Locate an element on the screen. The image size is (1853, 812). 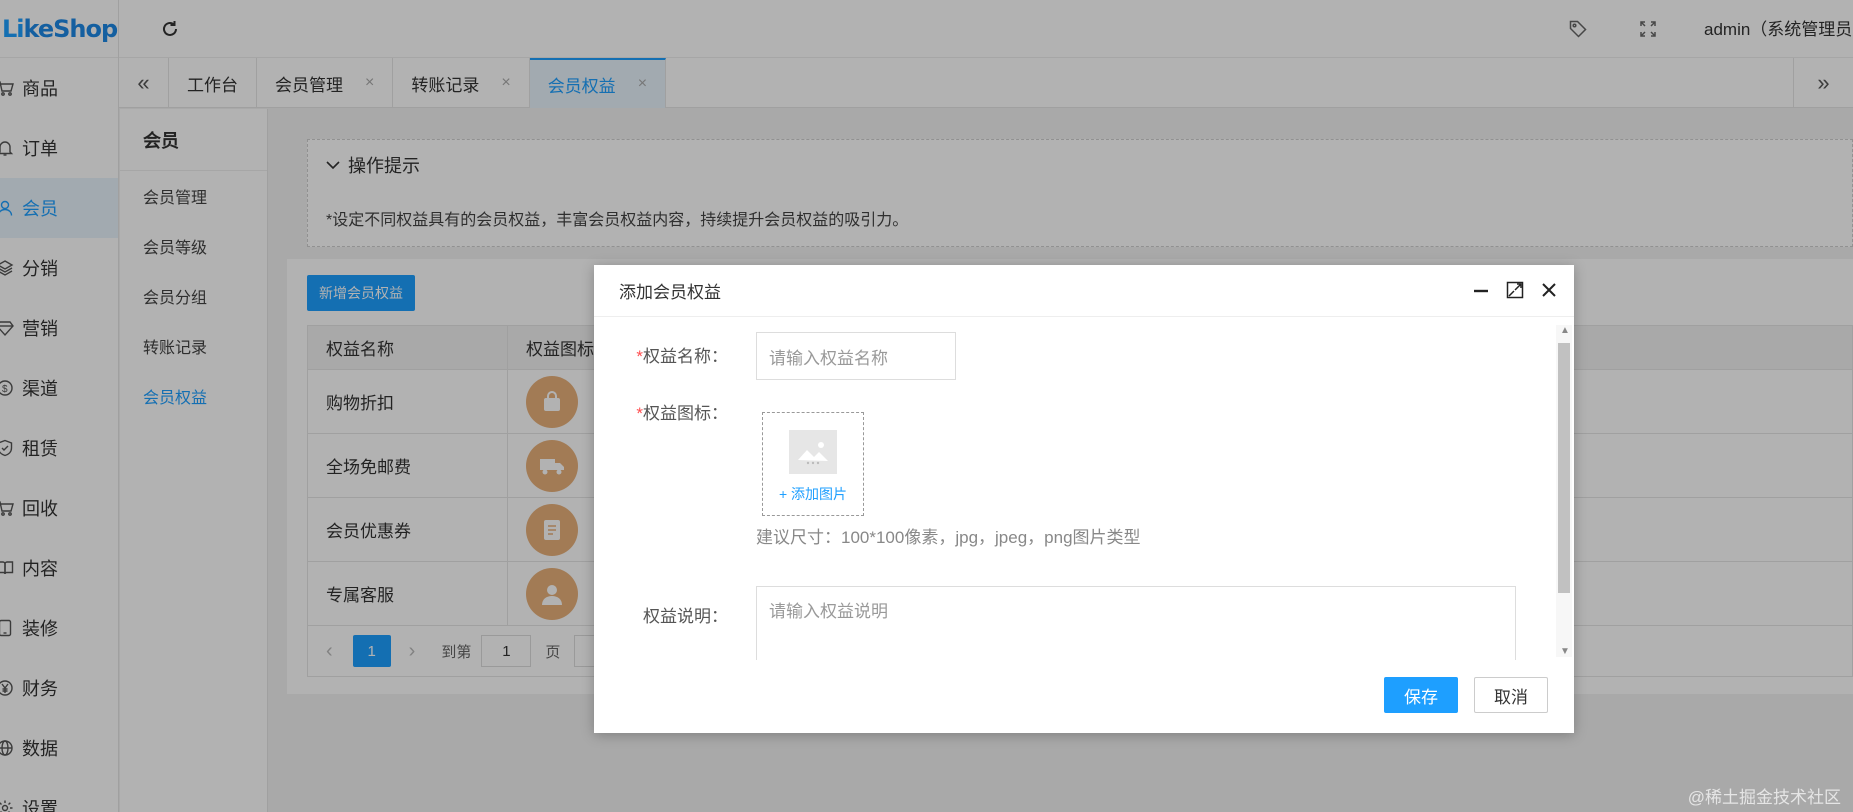
watermark: @稀土掘金技术社区 is located at coordinates (1764, 797).